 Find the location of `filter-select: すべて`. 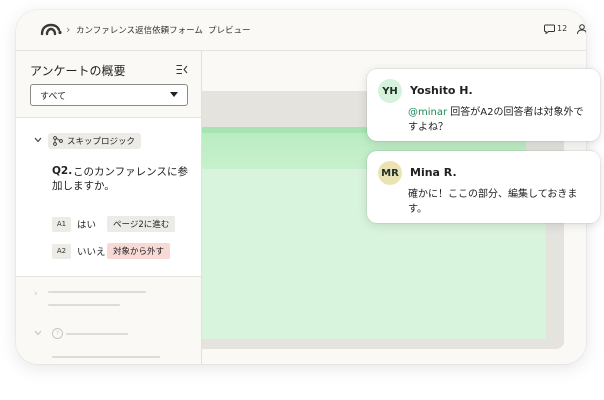

filter-select: すべて is located at coordinates (109, 95).